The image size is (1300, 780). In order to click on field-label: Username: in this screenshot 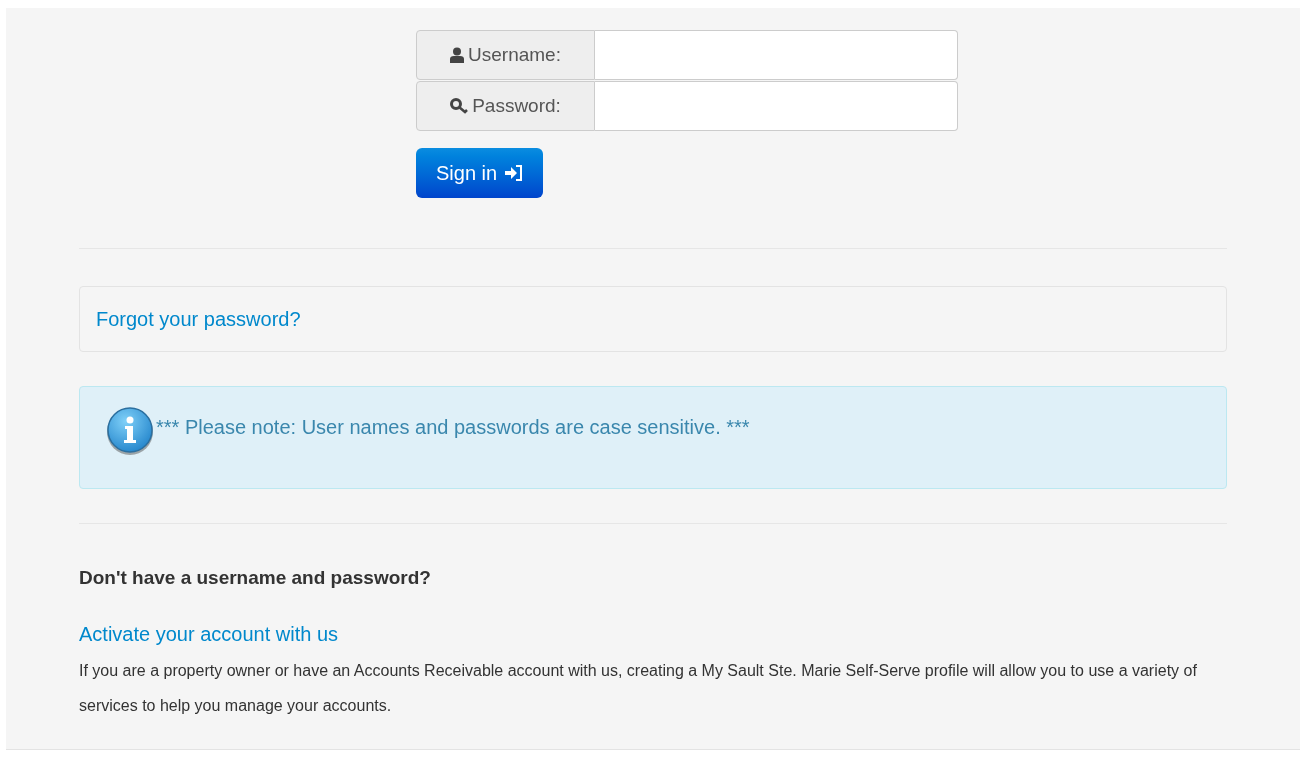, I will do `click(505, 55)`.